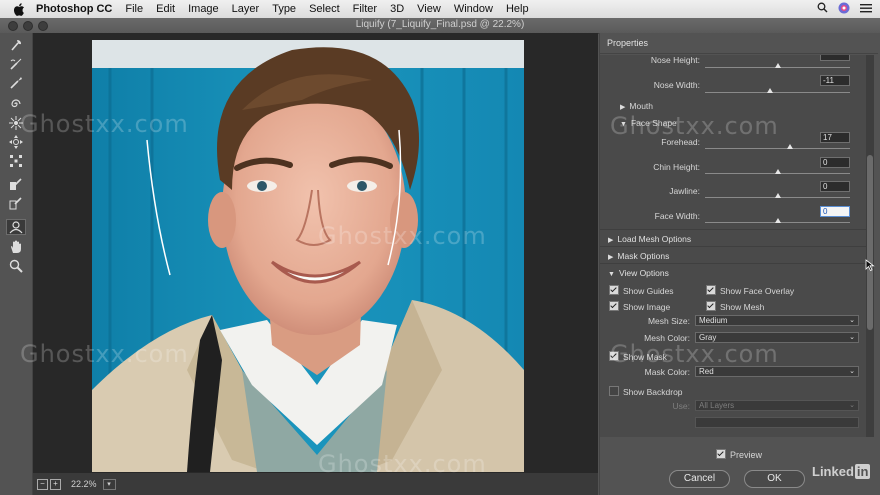  What do you see at coordinates (835, 211) in the screenshot?
I see `face-width-field: 0` at bounding box center [835, 211].